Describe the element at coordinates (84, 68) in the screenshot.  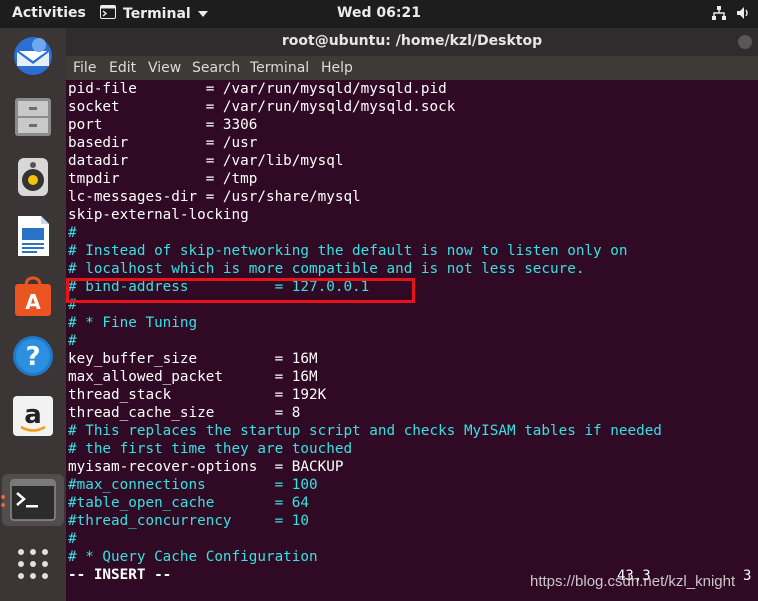
I see `menu-file: File` at that location.